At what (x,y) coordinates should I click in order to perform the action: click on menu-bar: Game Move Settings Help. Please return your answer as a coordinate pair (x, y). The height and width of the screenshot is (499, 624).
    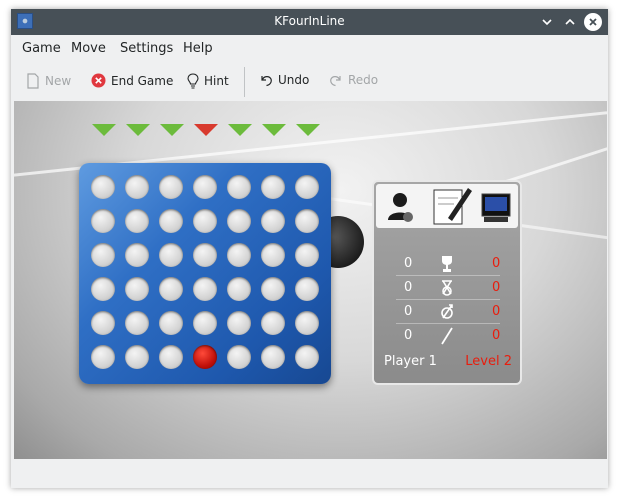
    Looking at the image, I should click on (309, 48).